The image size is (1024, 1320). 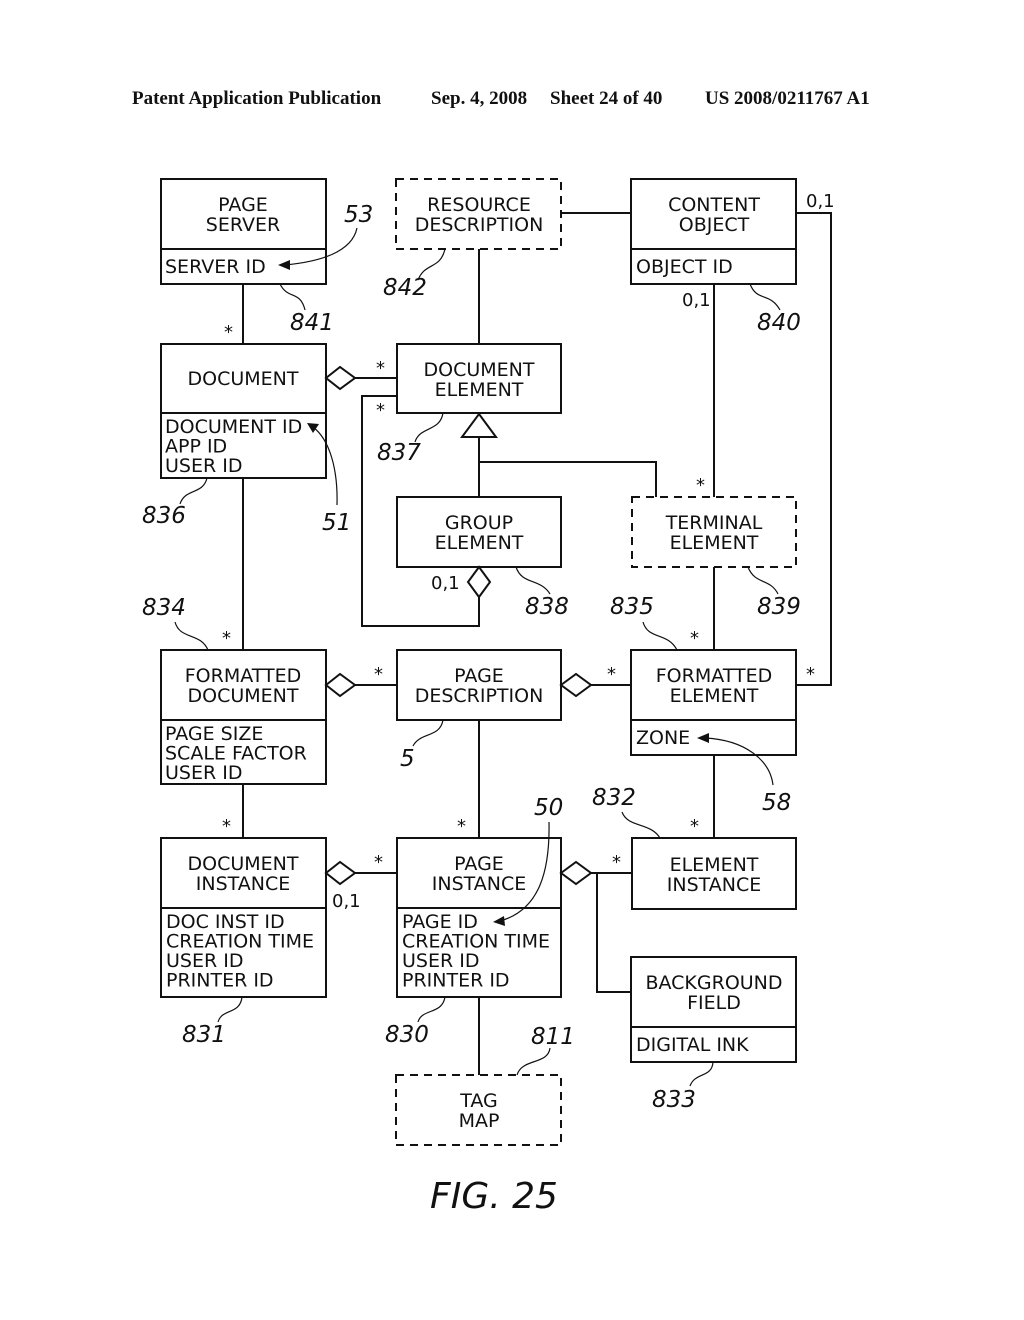 What do you see at coordinates (568, 479) in the screenshot?
I see `link-generalization-terminal` at bounding box center [568, 479].